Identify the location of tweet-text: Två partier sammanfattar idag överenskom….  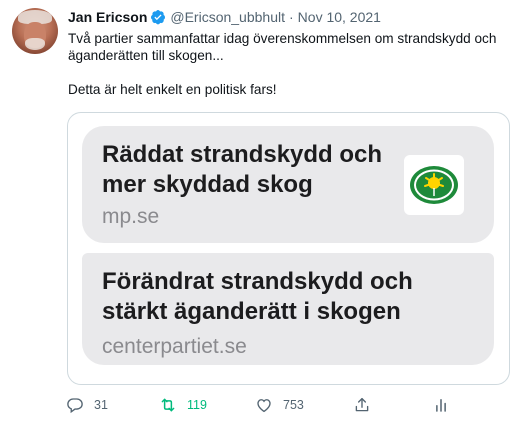
(282, 64).